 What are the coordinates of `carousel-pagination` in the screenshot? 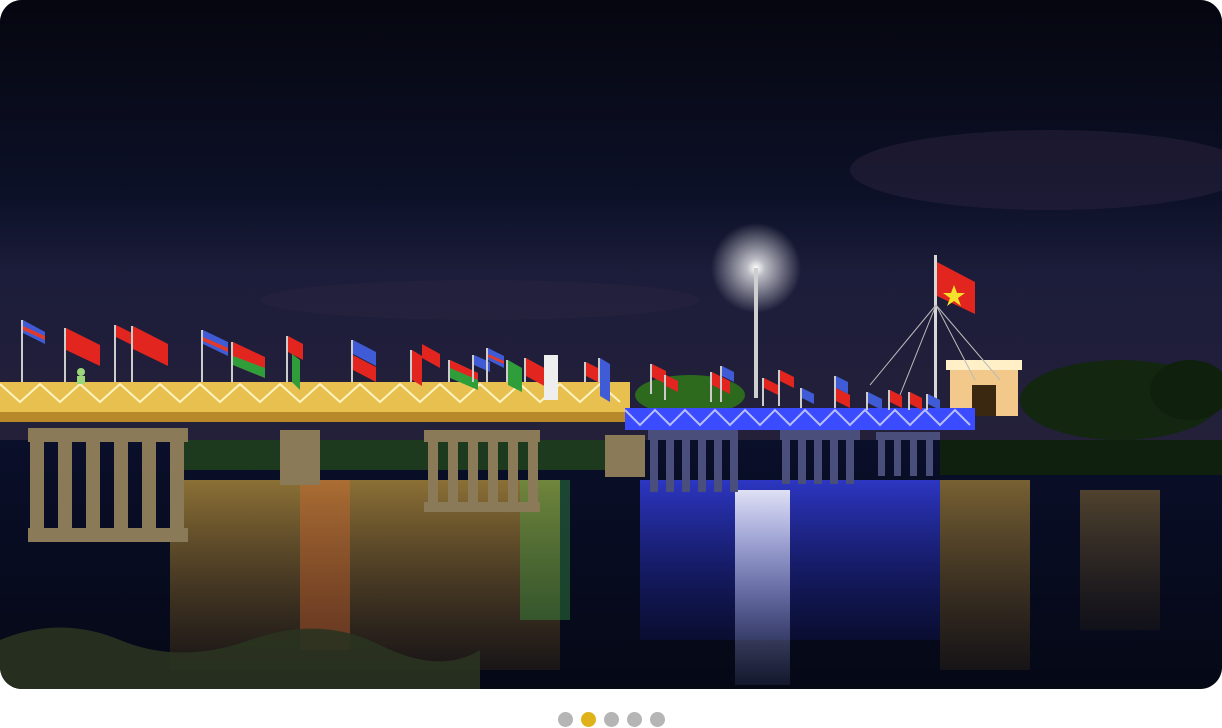 It's located at (611, 719).